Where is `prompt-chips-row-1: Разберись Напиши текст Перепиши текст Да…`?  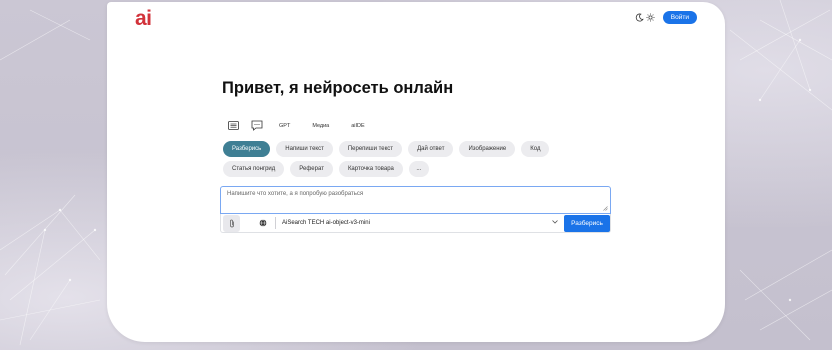 prompt-chips-row-1: Разберись Напиши текст Перепиши текст Да… is located at coordinates (386, 149).